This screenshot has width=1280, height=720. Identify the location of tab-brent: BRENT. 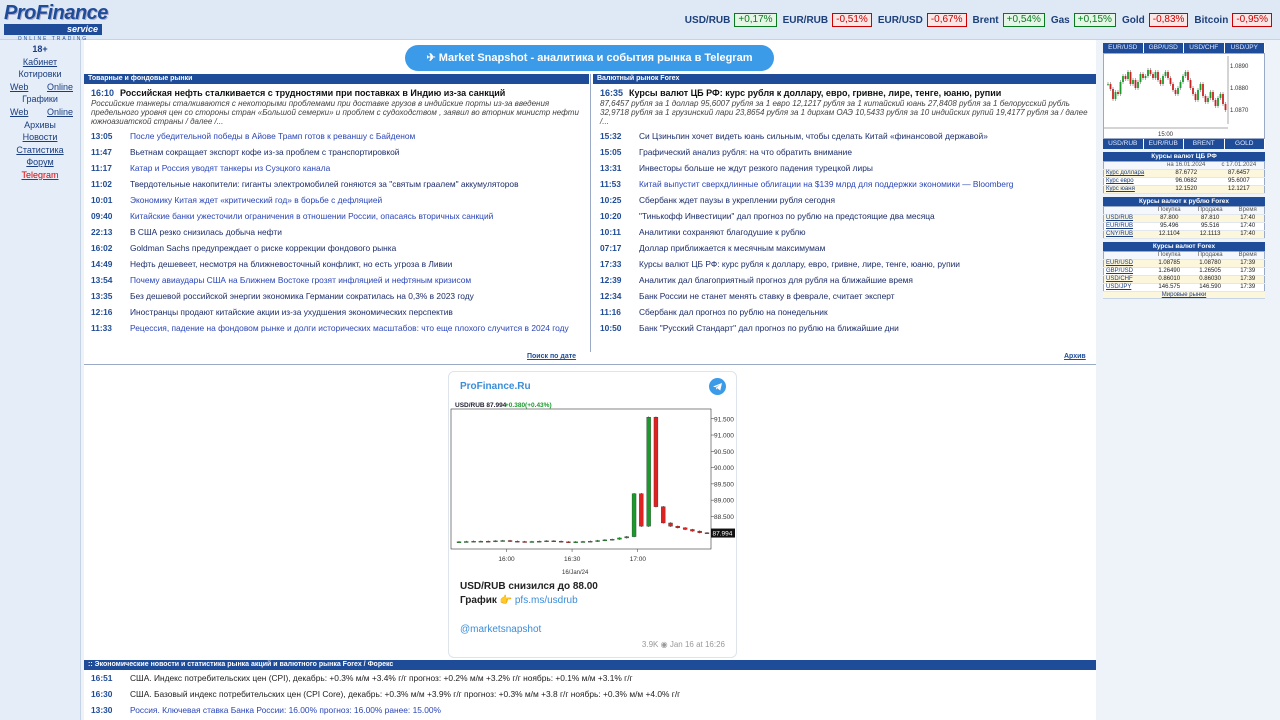
(1204, 144).